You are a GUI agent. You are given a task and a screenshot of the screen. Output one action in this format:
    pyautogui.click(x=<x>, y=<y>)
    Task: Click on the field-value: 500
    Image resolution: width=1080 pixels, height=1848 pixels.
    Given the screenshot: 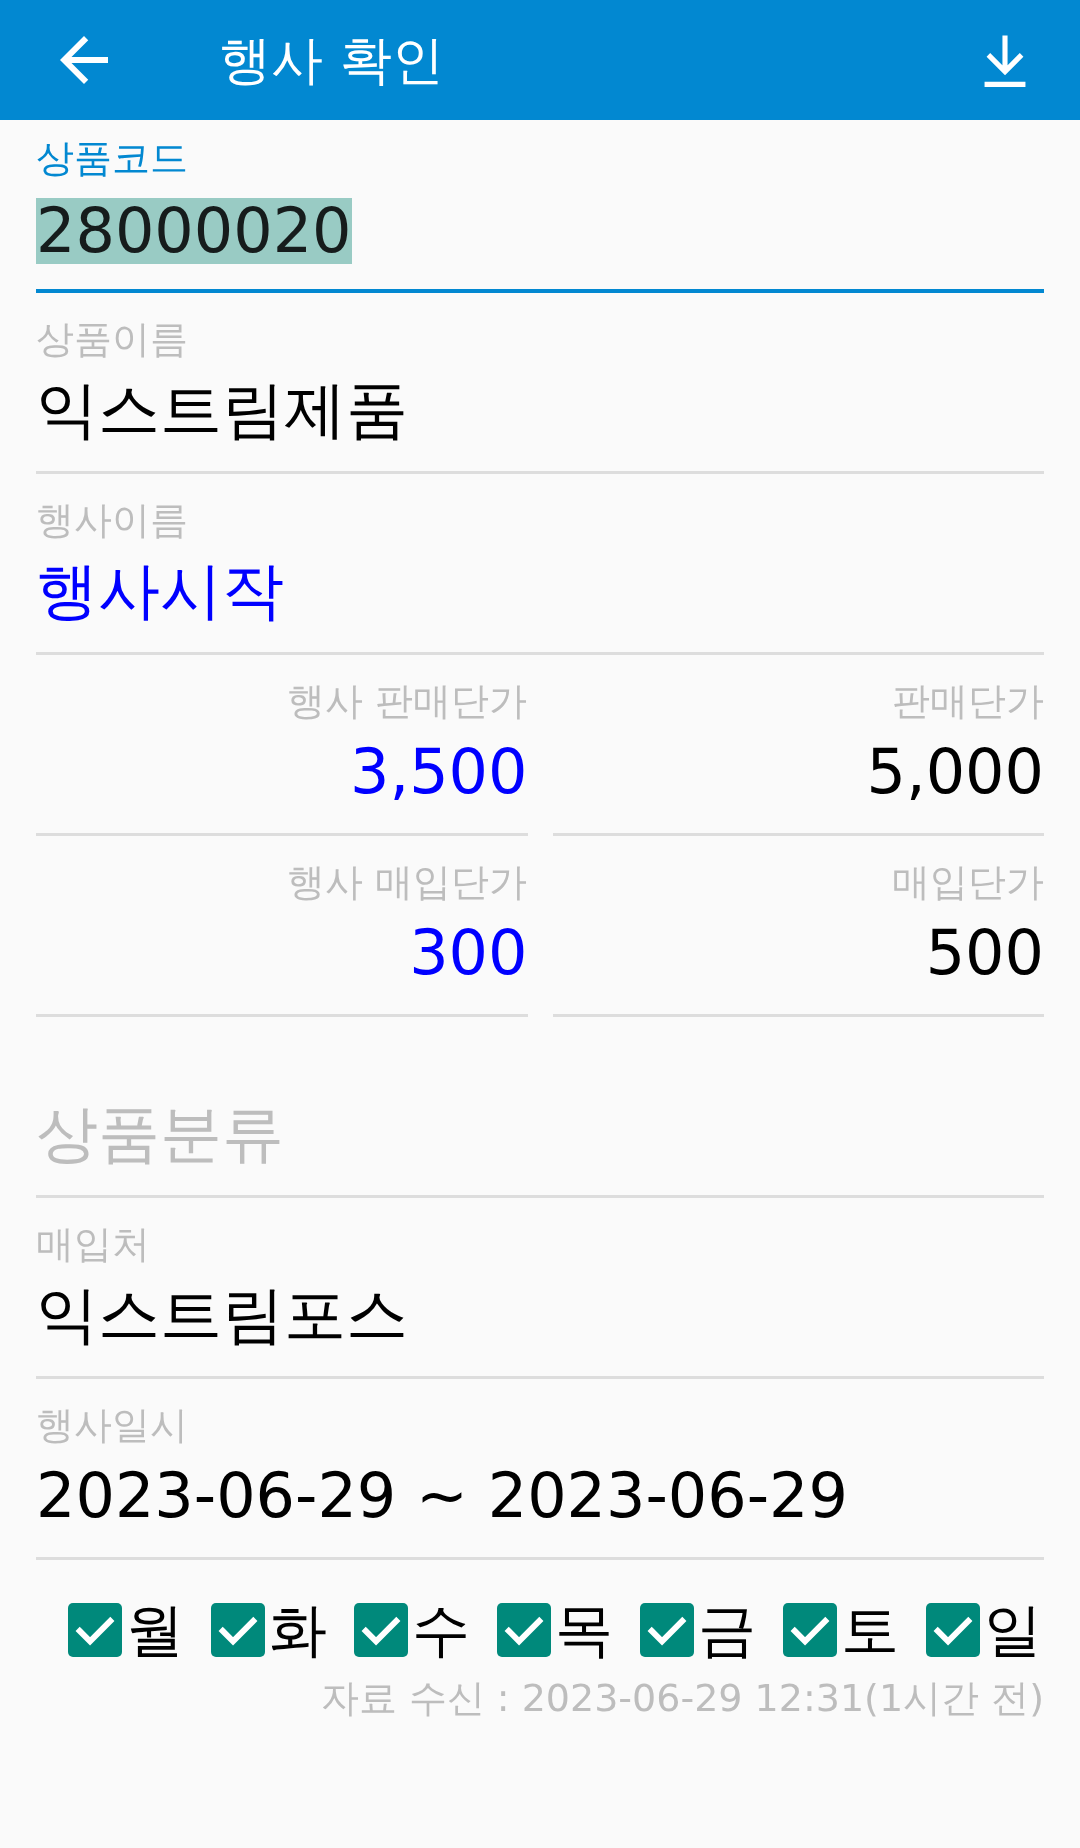 What is the action you would take?
    pyautogui.click(x=984, y=953)
    